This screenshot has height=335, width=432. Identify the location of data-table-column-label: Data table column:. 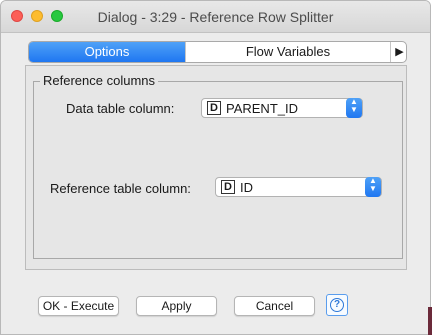
(120, 108).